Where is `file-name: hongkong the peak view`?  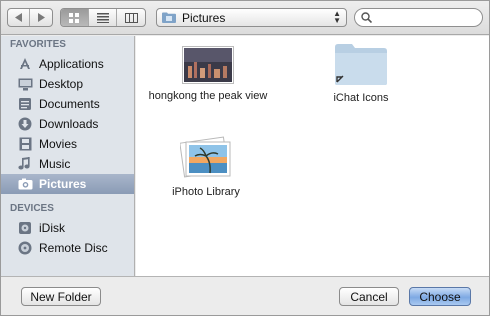 file-name: hongkong the peak view is located at coordinates (208, 96).